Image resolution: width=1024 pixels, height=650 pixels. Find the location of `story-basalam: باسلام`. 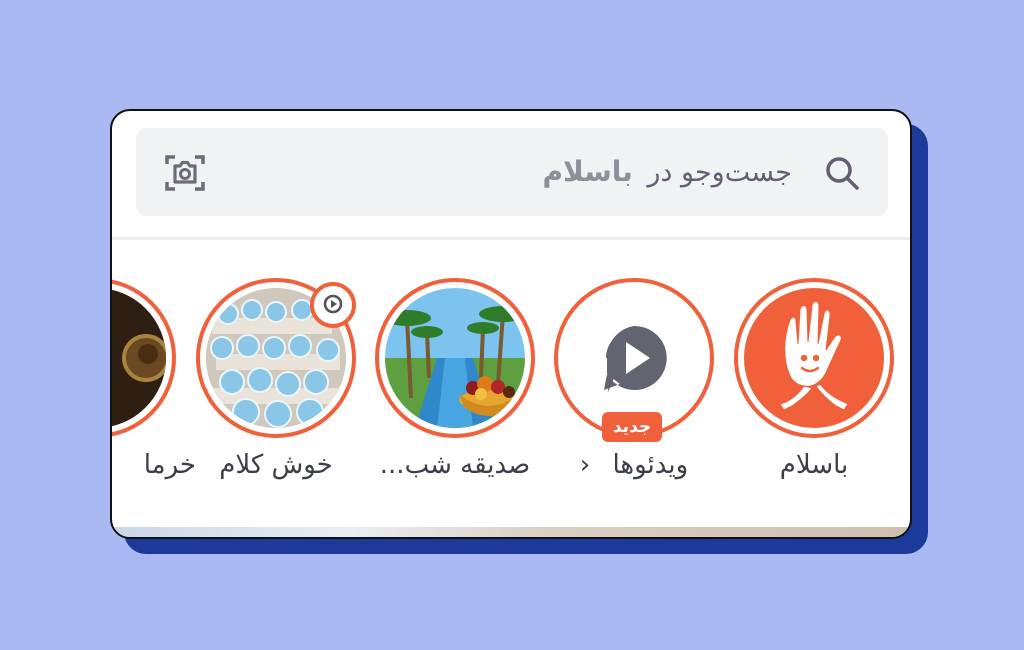

story-basalam: باسلام is located at coordinates (814, 383).